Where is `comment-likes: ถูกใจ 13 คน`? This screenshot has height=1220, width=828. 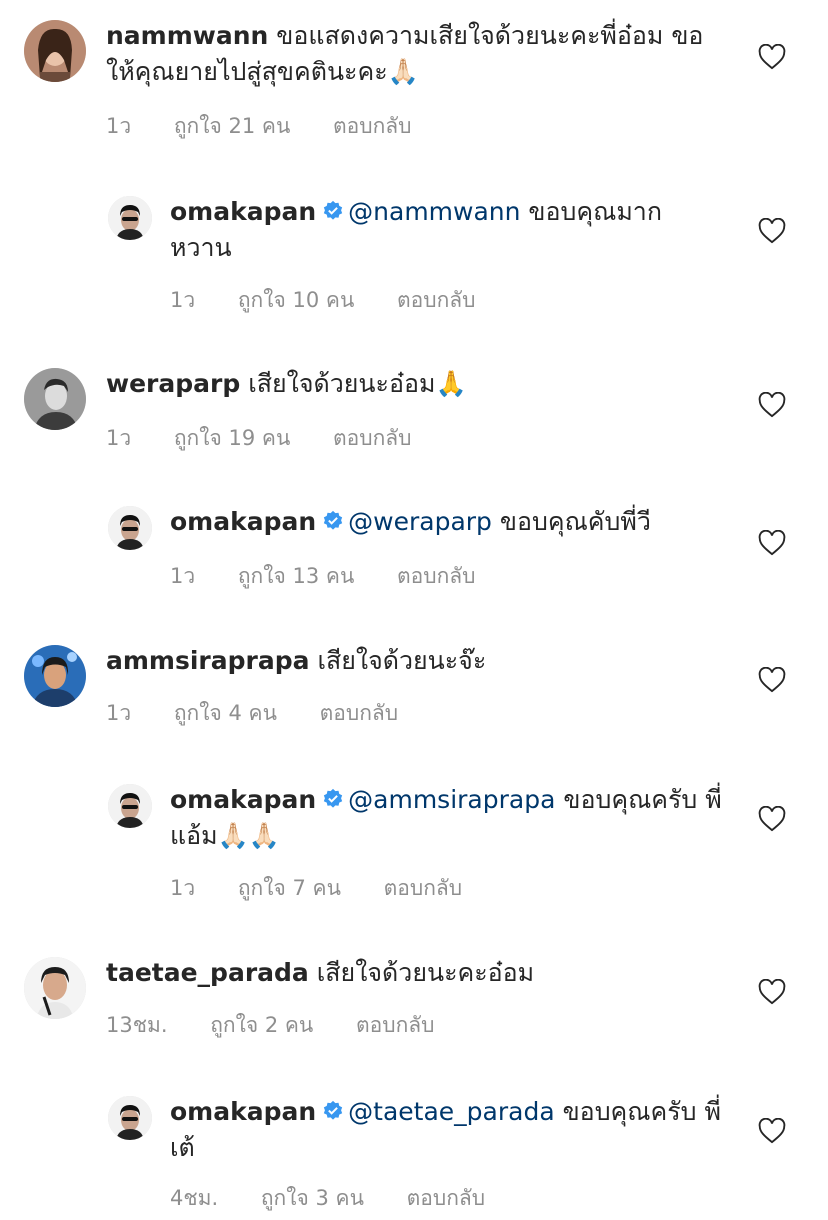 comment-likes: ถูกใจ 13 คน is located at coordinates (296, 576).